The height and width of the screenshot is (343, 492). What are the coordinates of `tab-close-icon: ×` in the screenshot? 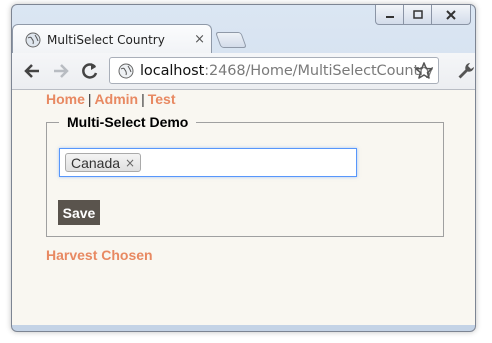 It's located at (199, 39).